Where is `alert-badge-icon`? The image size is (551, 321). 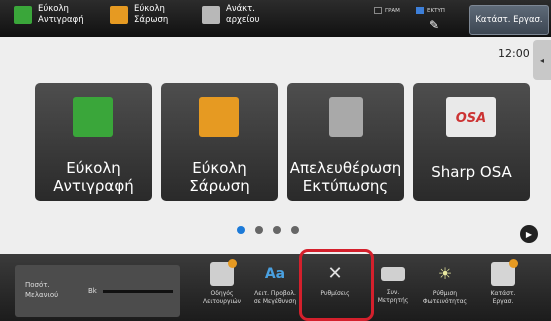
alert-badge-icon is located at coordinates (513, 263).